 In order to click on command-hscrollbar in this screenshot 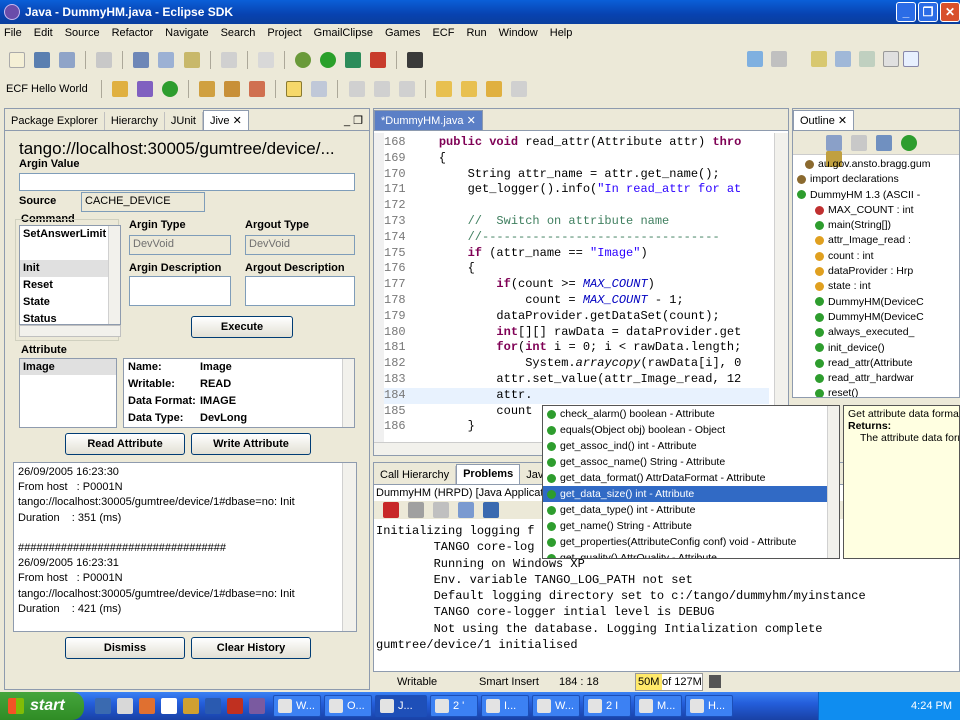, I will do `click(70, 331)`.